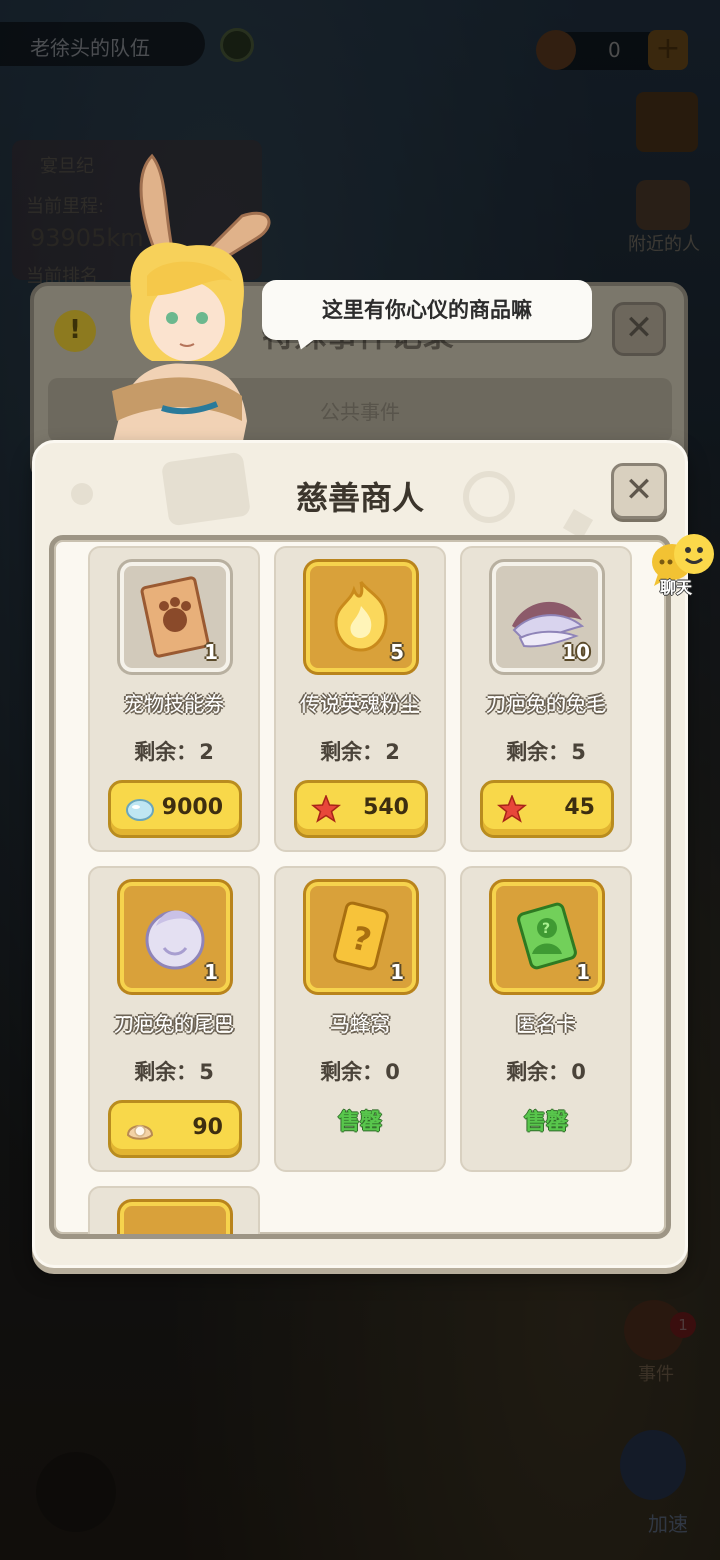 The height and width of the screenshot is (1560, 720). What do you see at coordinates (361, 617) in the screenshot?
I see `item-icon-frame: 5` at bounding box center [361, 617].